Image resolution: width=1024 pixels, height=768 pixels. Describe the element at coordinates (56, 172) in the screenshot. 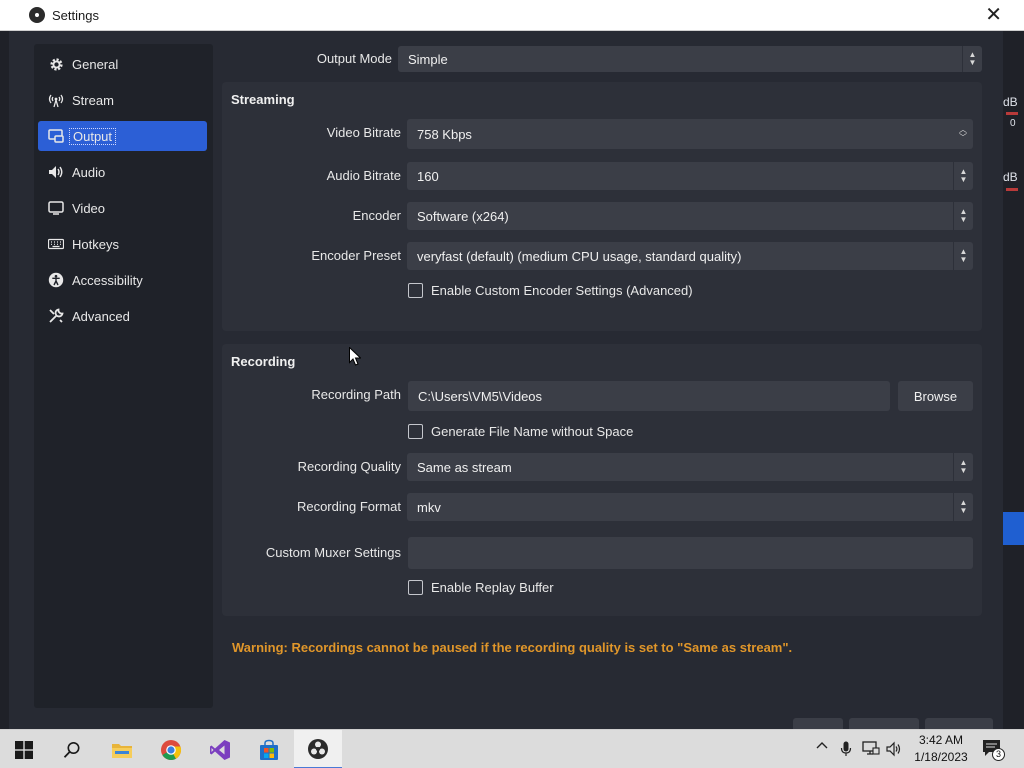

I see `speaker-icon` at that location.